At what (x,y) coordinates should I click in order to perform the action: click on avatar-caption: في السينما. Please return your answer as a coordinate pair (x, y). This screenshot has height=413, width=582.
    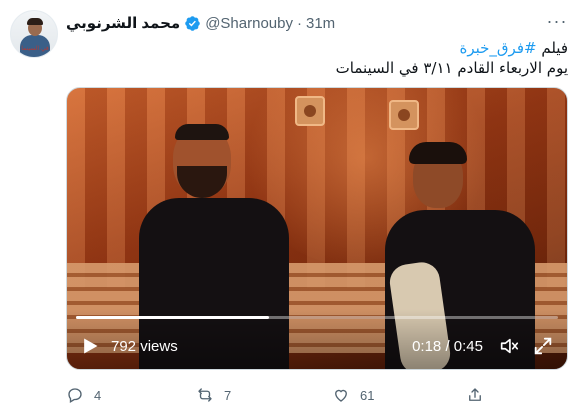
    Looking at the image, I should click on (35, 48).